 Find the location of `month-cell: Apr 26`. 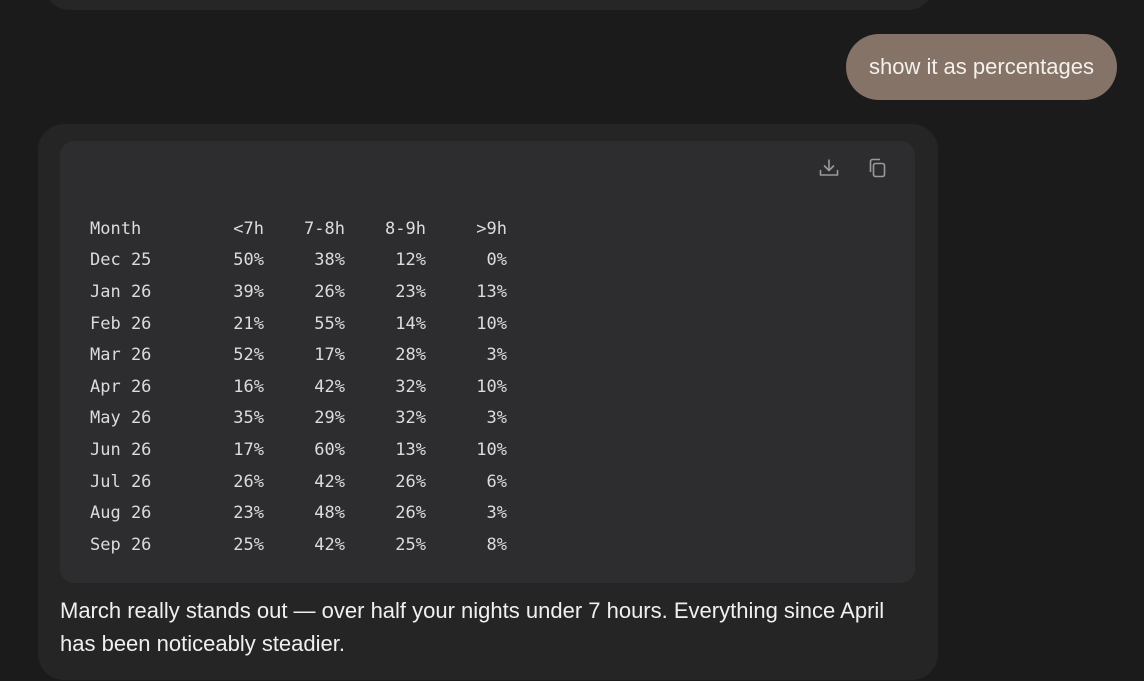

month-cell: Apr 26 is located at coordinates (121, 386).